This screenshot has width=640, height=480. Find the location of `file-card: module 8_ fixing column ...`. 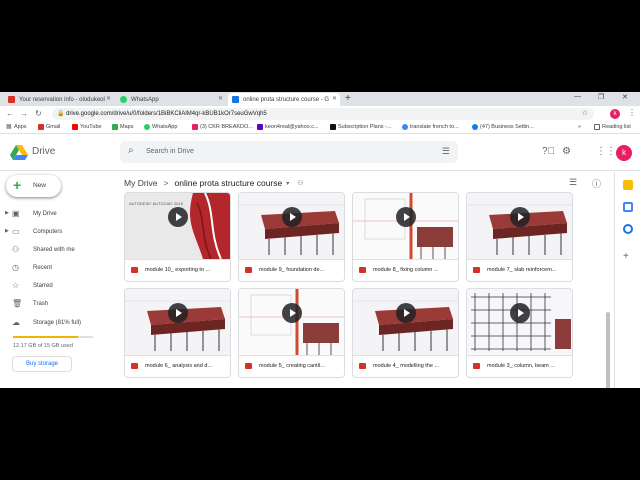

file-card: module 8_ fixing column ... is located at coordinates (405, 237).